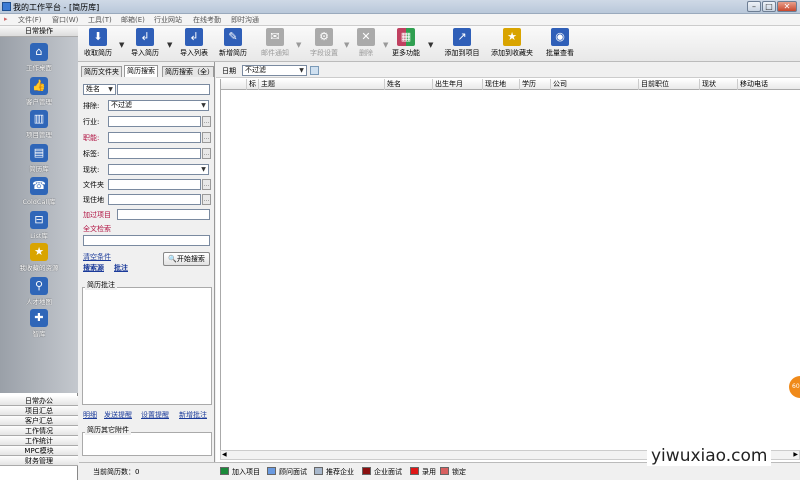 The height and width of the screenshot is (480, 800). Describe the element at coordinates (169, 45) in the screenshot. I see `import-resume-dropdown: ▼` at that location.